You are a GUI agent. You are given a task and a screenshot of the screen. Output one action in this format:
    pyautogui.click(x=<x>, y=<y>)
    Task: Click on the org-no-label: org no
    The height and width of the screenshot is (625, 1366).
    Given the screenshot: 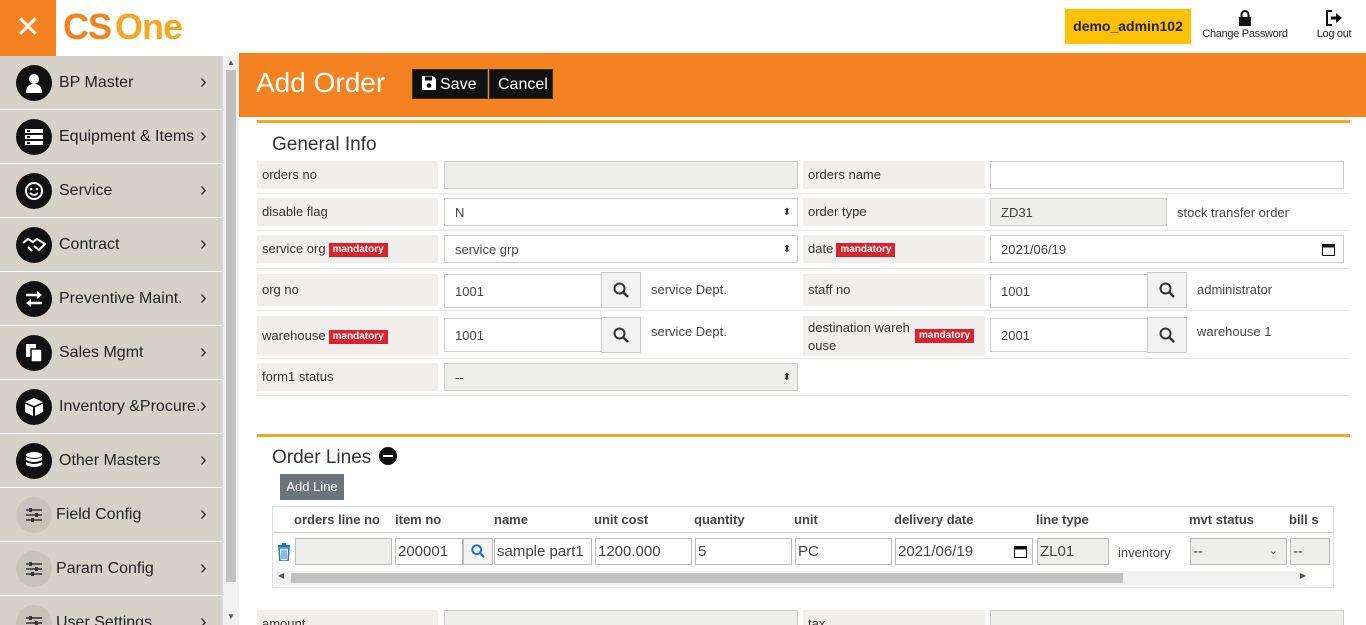 What is the action you would take?
    pyautogui.click(x=347, y=290)
    